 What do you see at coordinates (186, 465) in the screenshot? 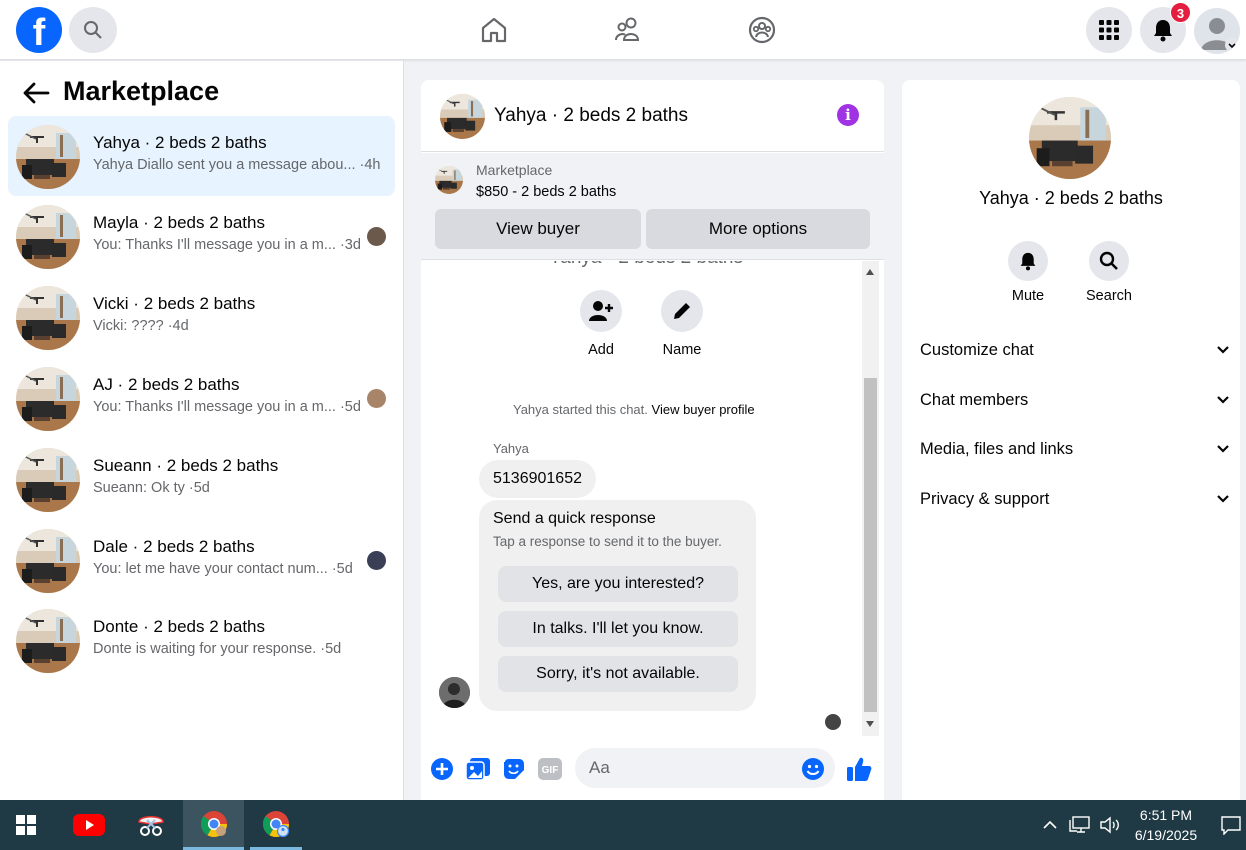
I see `conversation-name: Sueann · 2 beds 2 baths` at bounding box center [186, 465].